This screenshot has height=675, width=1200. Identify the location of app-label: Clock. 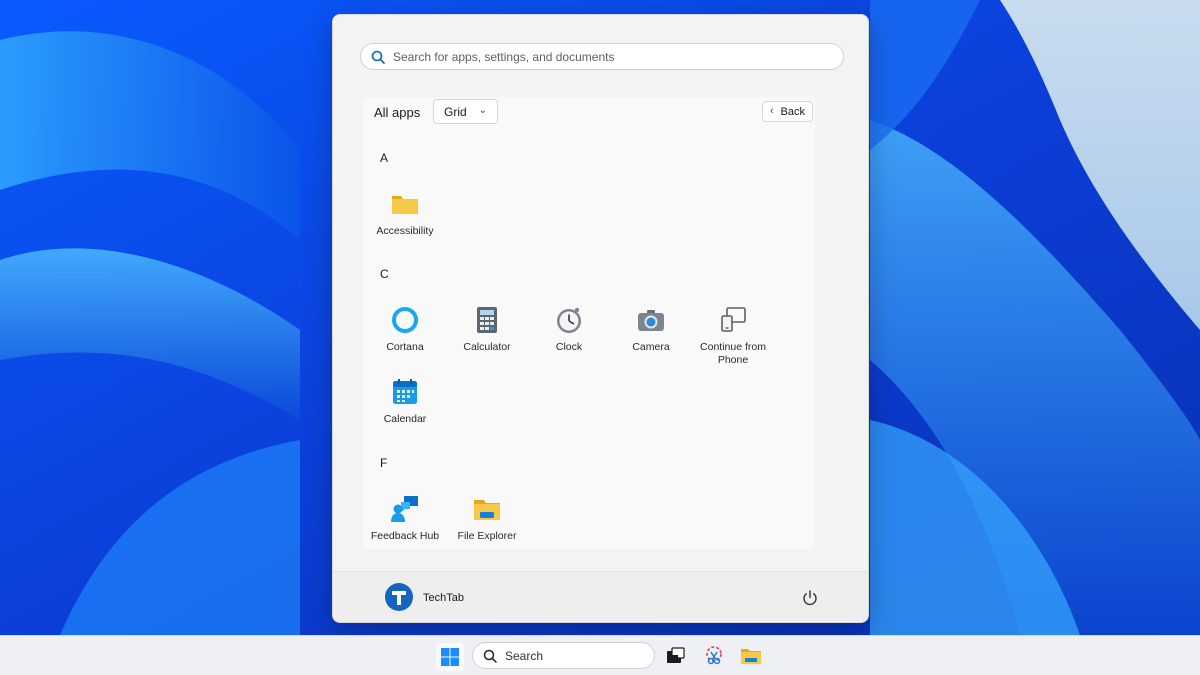
(569, 347).